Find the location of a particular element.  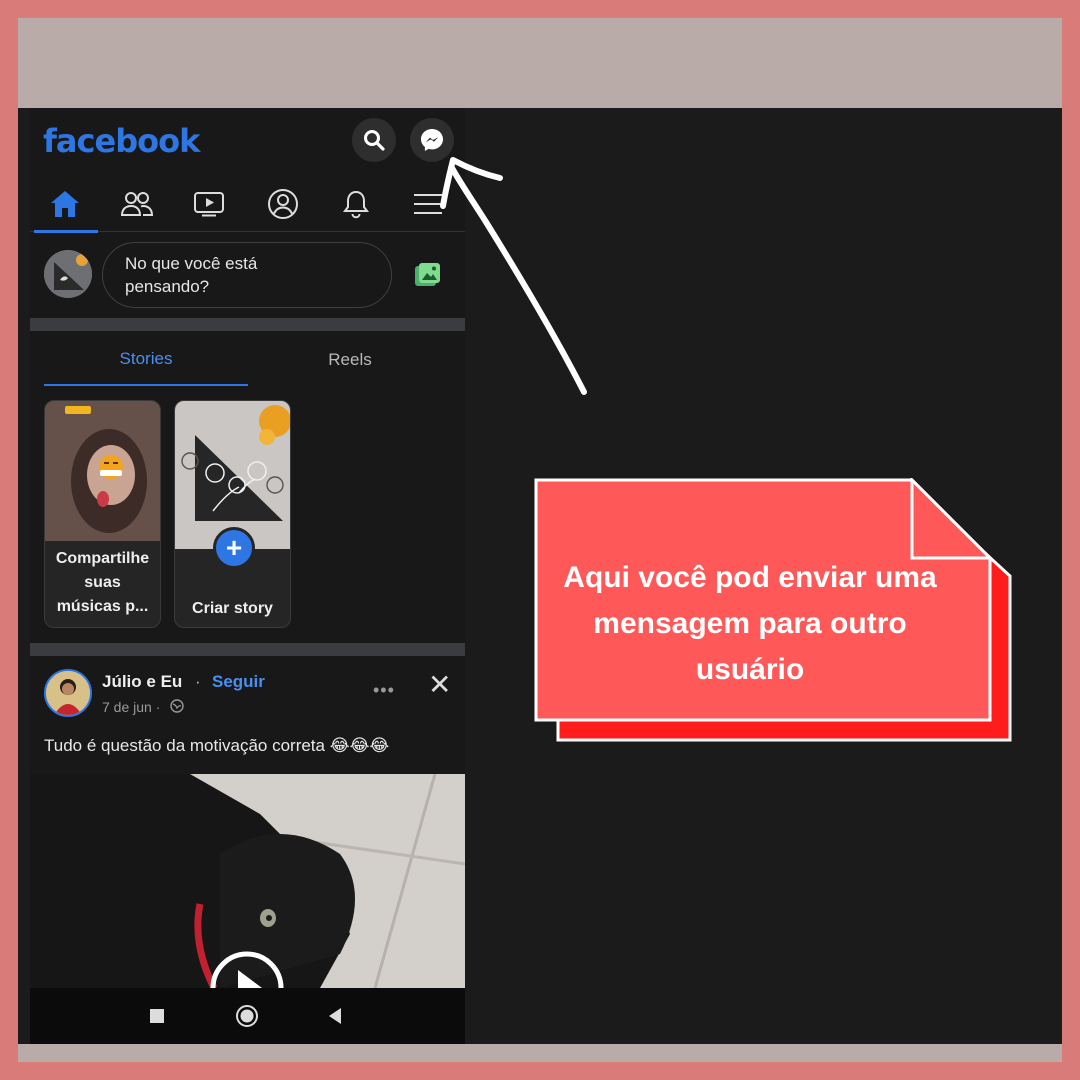

close-icon: ✕ is located at coordinates (439, 684).